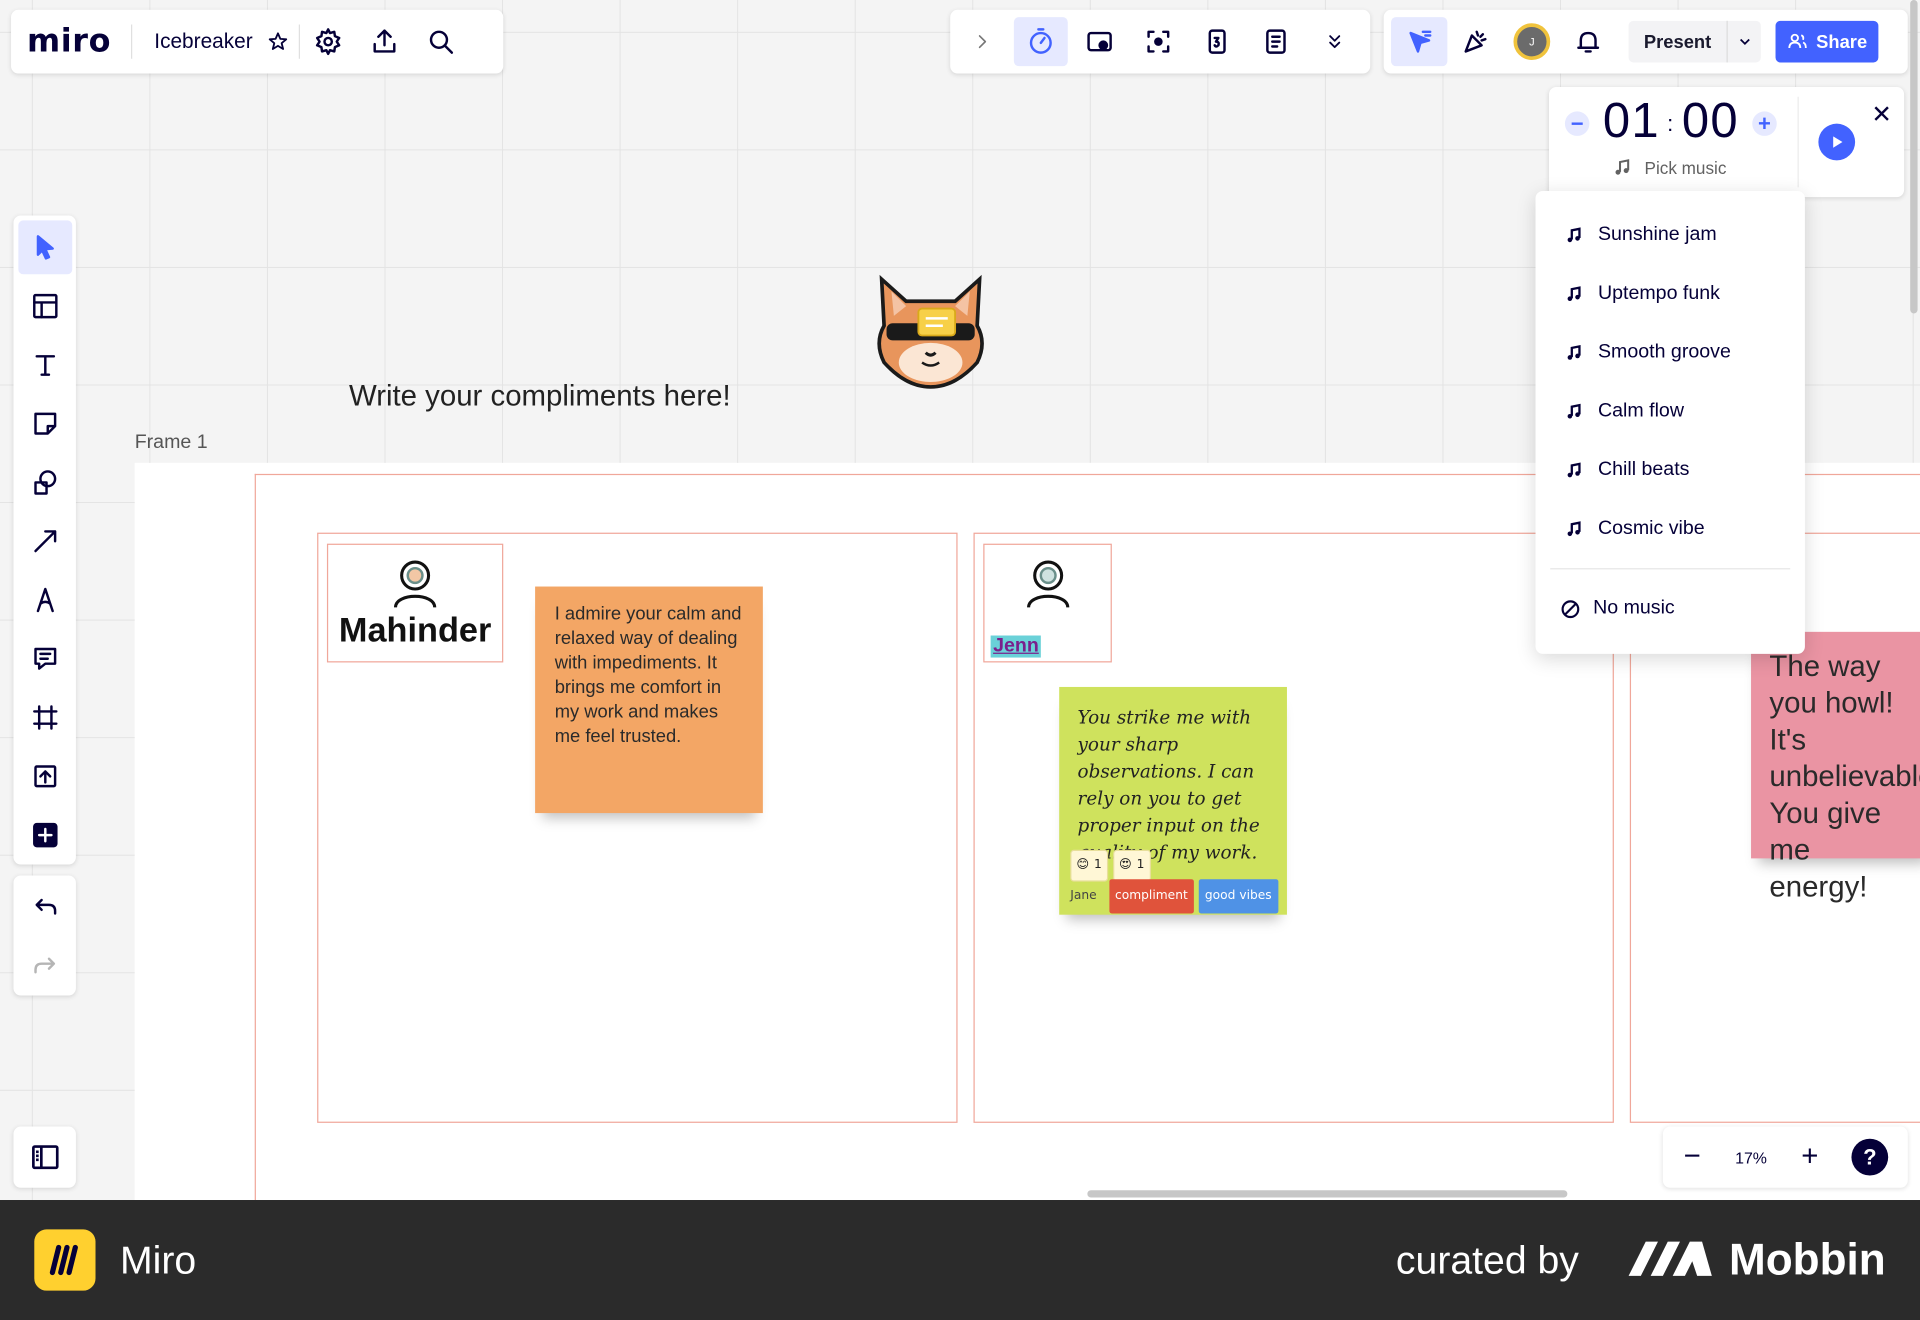 The image size is (1920, 1320). I want to click on person-name: Mahinder, so click(415, 630).